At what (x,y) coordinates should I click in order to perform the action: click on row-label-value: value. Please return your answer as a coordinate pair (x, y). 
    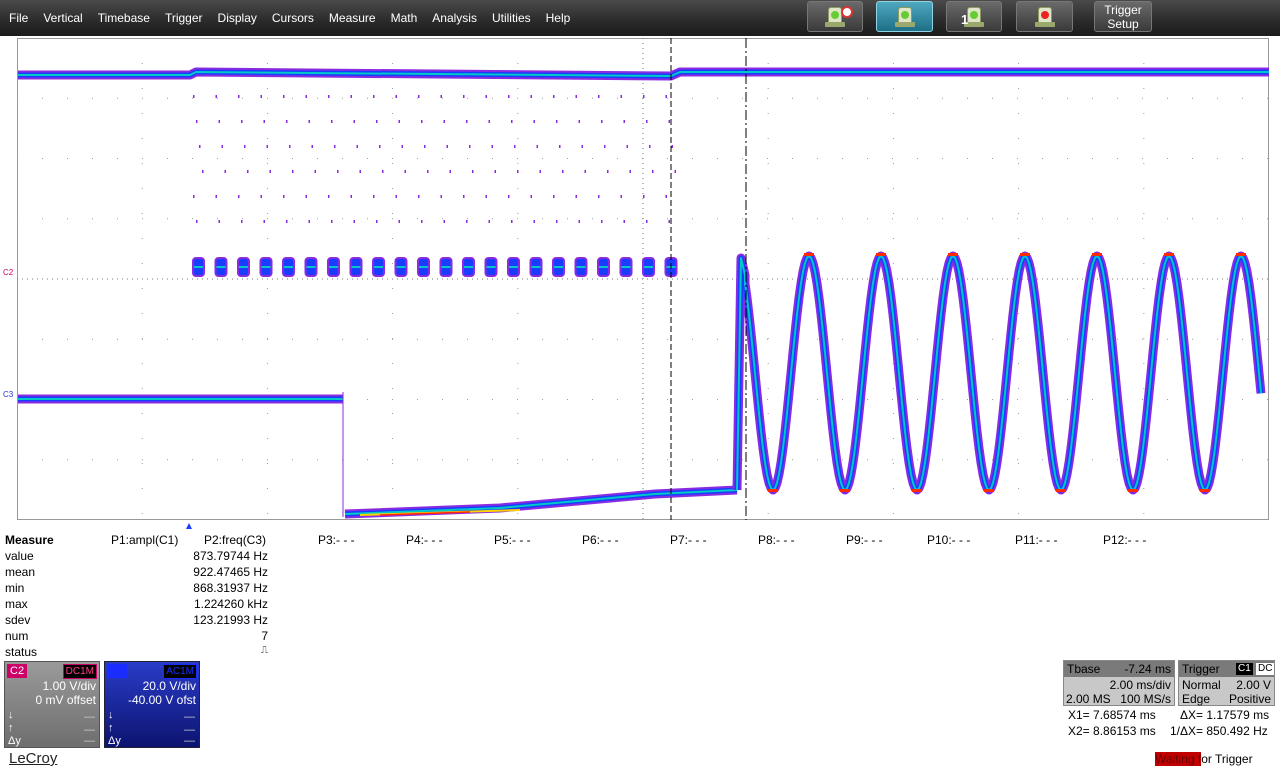
    Looking at the image, I should click on (19, 556).